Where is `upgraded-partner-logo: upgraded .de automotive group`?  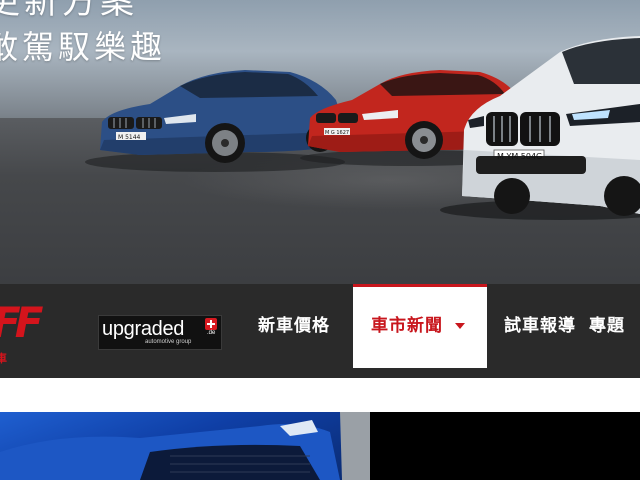 upgraded-partner-logo: upgraded .de automotive group is located at coordinates (160, 332).